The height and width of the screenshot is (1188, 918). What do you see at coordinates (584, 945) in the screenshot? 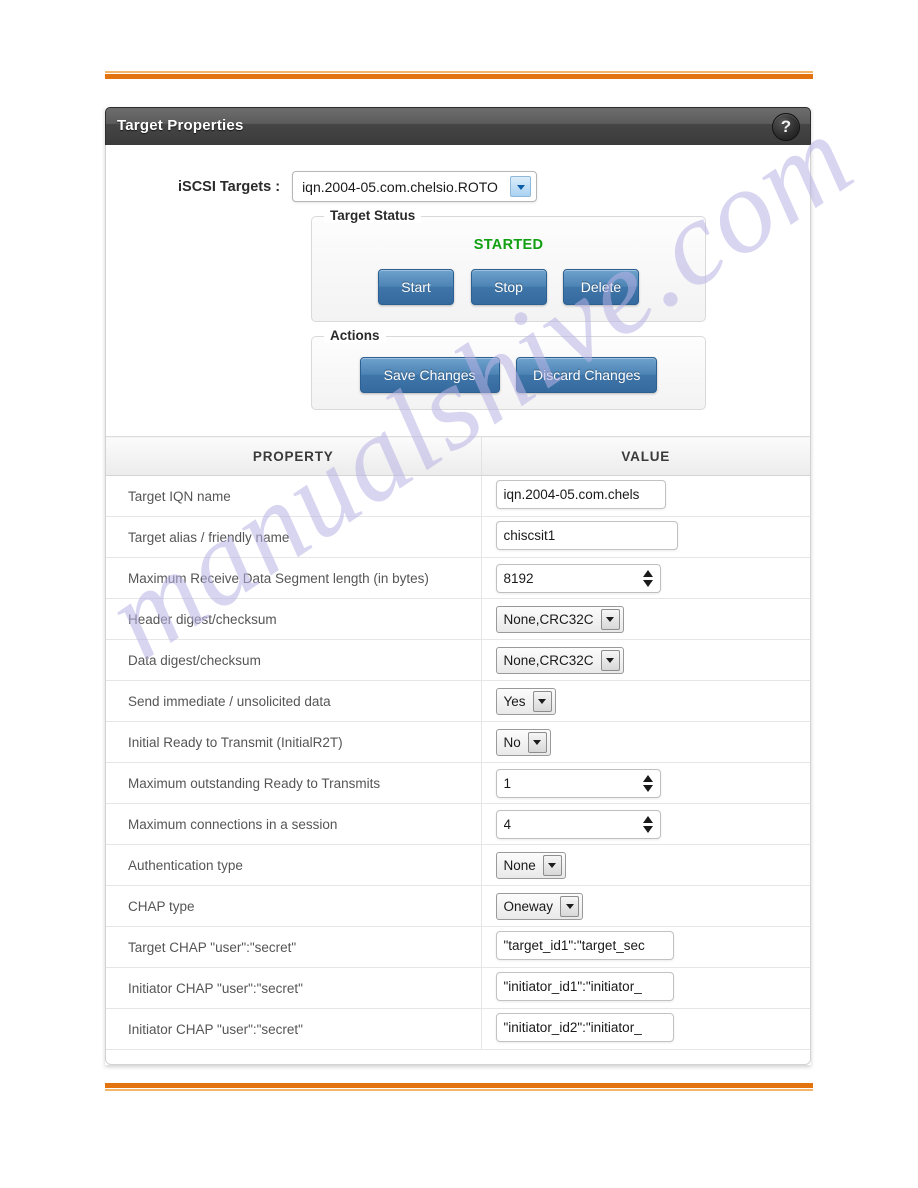
I see `text-input: "target_id1":"target_sec` at bounding box center [584, 945].